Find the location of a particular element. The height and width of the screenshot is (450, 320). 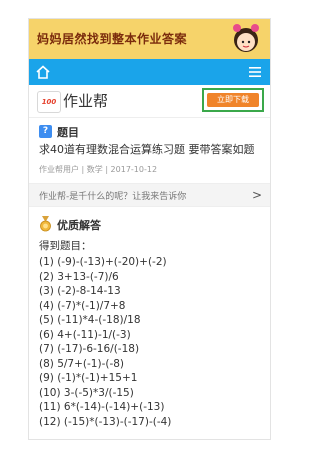

list-item: (2) 3+13-(-7)/6 is located at coordinates (79, 276).